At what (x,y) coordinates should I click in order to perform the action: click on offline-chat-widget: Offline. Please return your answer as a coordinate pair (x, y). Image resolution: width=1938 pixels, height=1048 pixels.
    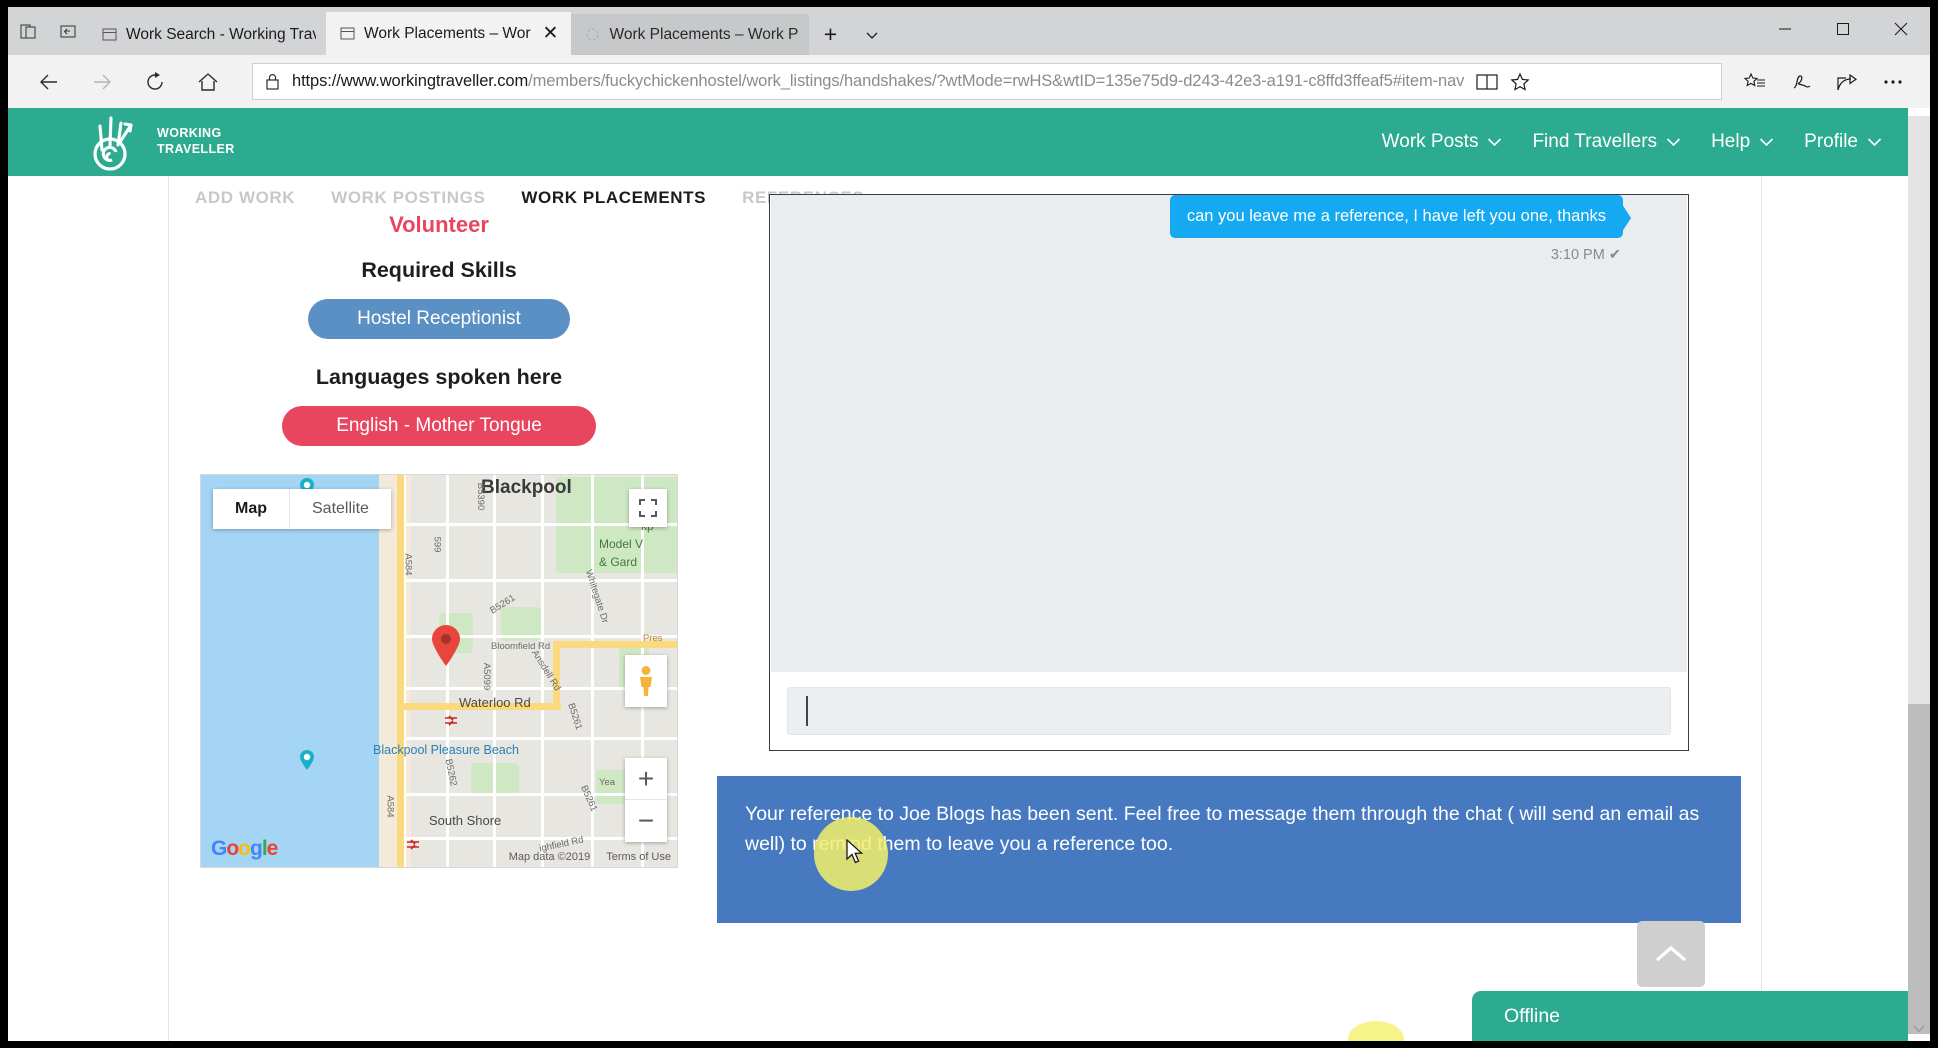
    Looking at the image, I should click on (1694, 1016).